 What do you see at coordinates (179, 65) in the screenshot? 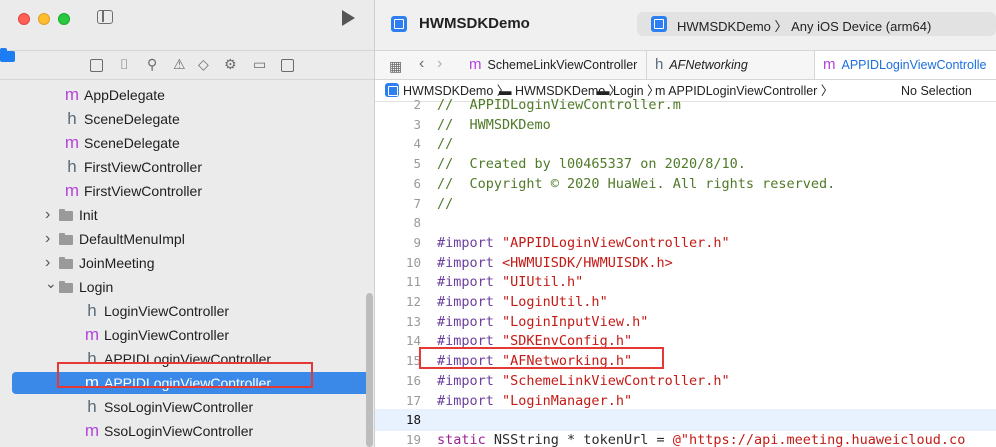
I see `issue-warning-icon: ⚠` at bounding box center [179, 65].